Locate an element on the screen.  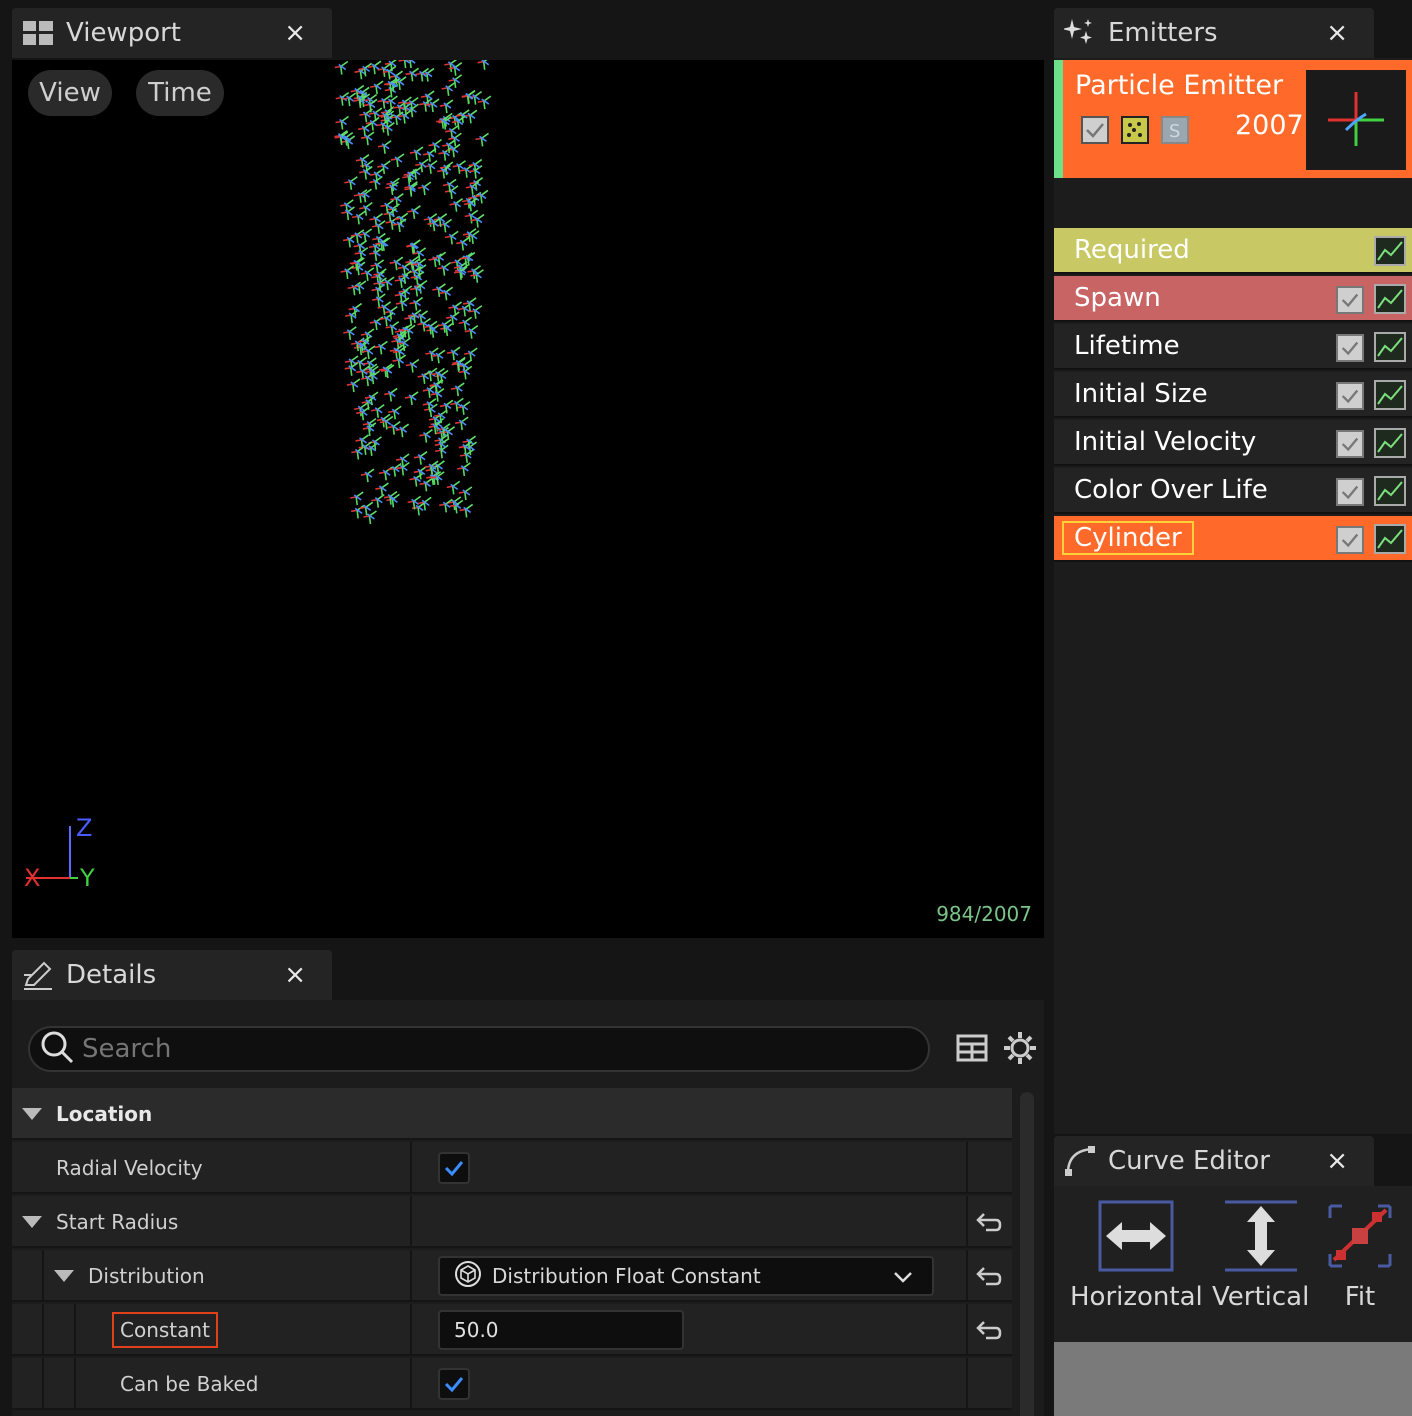
module-row-required: Required is located at coordinates (1233, 251).